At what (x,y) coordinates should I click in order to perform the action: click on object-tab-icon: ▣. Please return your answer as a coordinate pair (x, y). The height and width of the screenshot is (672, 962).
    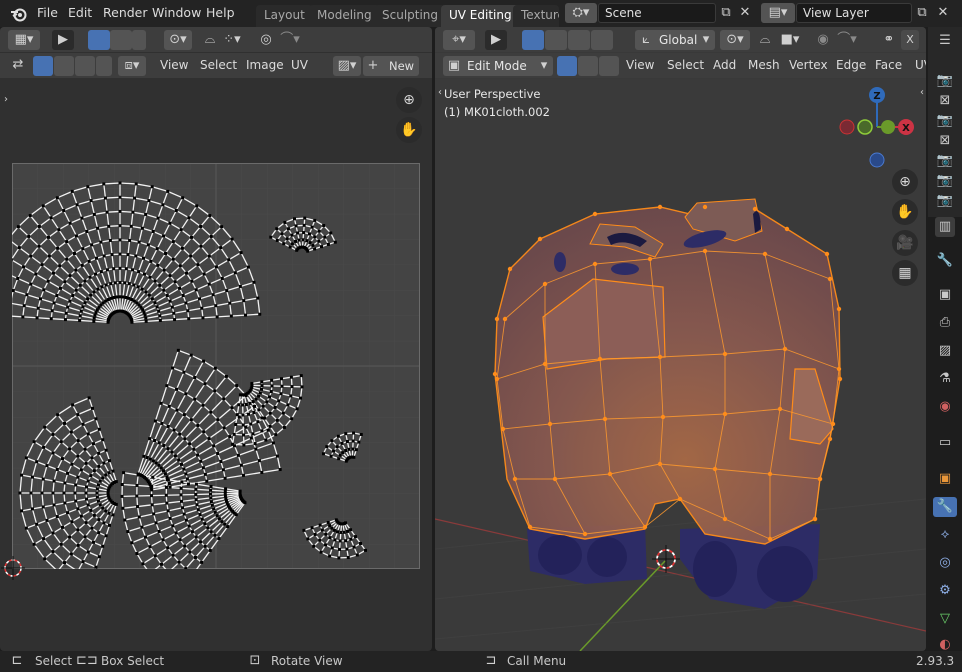
    Looking at the image, I should click on (945, 479).